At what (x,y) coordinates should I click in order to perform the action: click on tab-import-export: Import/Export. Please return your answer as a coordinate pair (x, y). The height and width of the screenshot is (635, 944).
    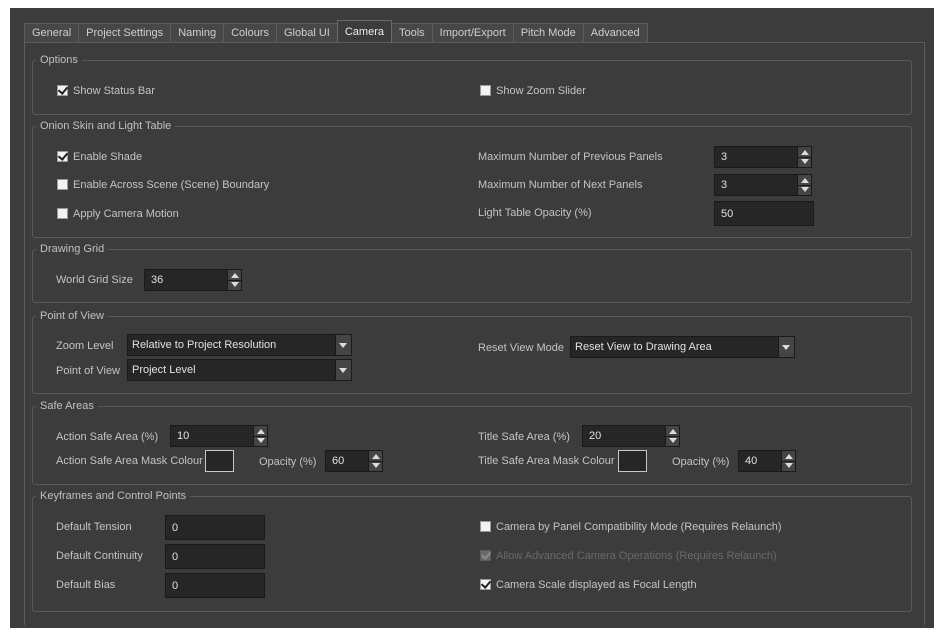
    Looking at the image, I should click on (472, 32).